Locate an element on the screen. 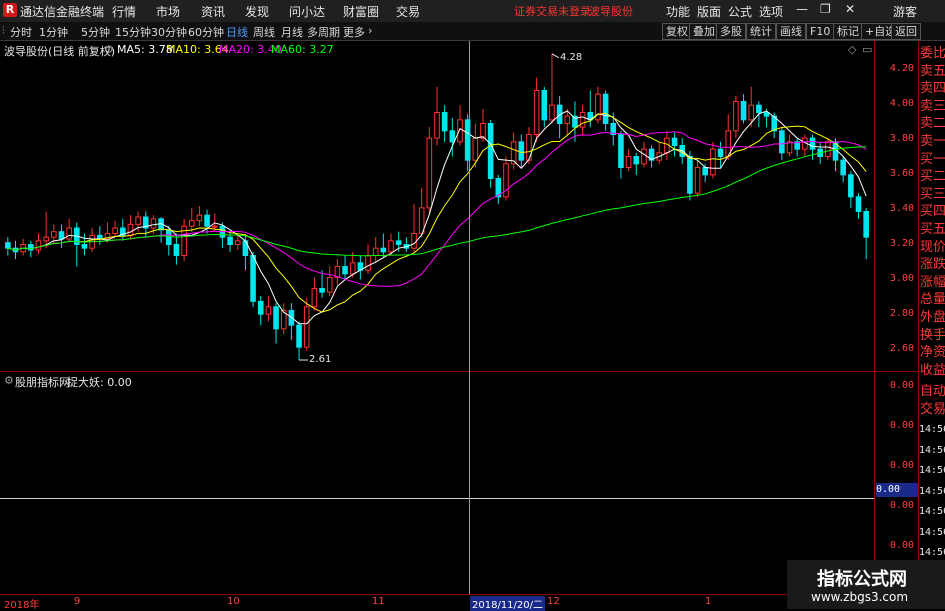 The width and height of the screenshot is (945, 611). quote-field-label: 现价 is located at coordinates (932, 247).